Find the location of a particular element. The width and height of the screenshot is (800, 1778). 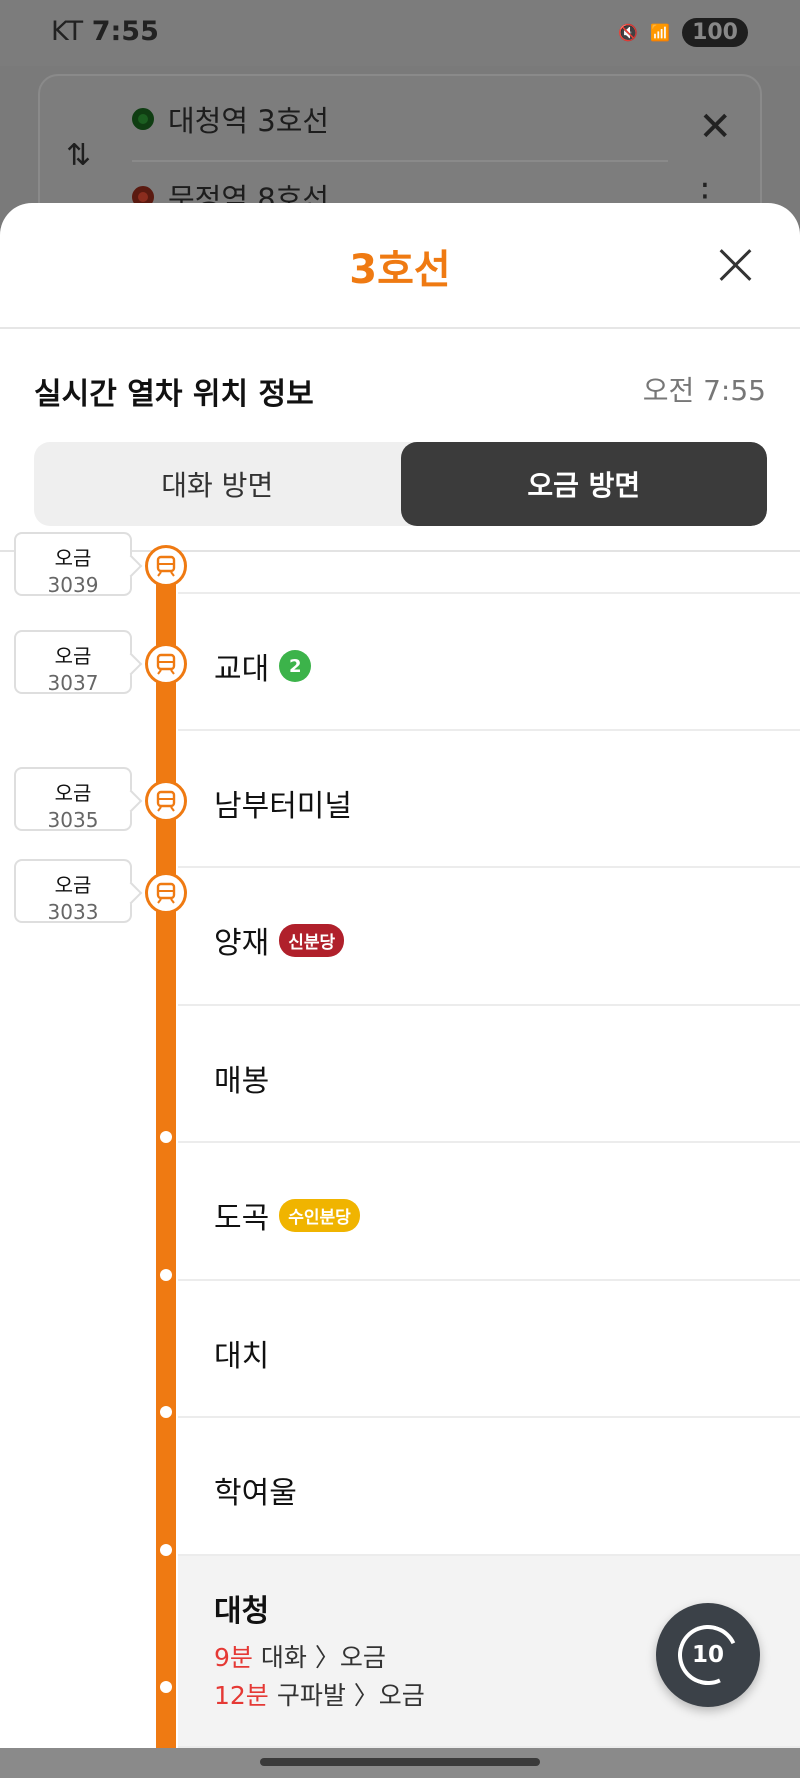

line-track is located at coordinates (166, 1150).